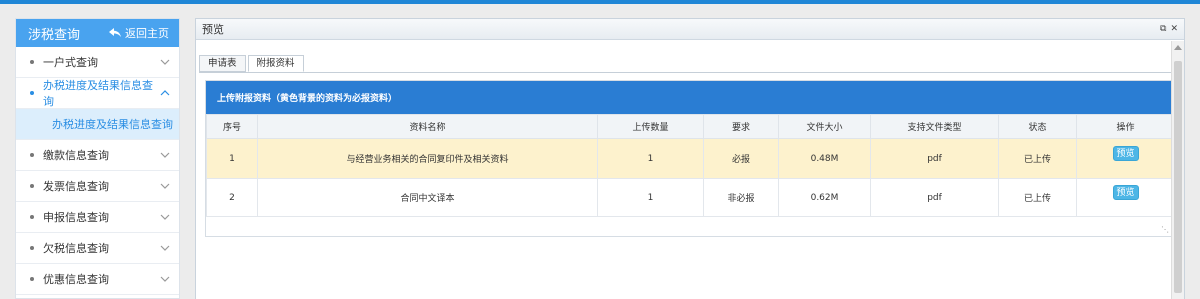 Image resolution: width=1200 pixels, height=299 pixels. What do you see at coordinates (1178, 177) in the screenshot?
I see `scroll-thumb` at bounding box center [1178, 177].